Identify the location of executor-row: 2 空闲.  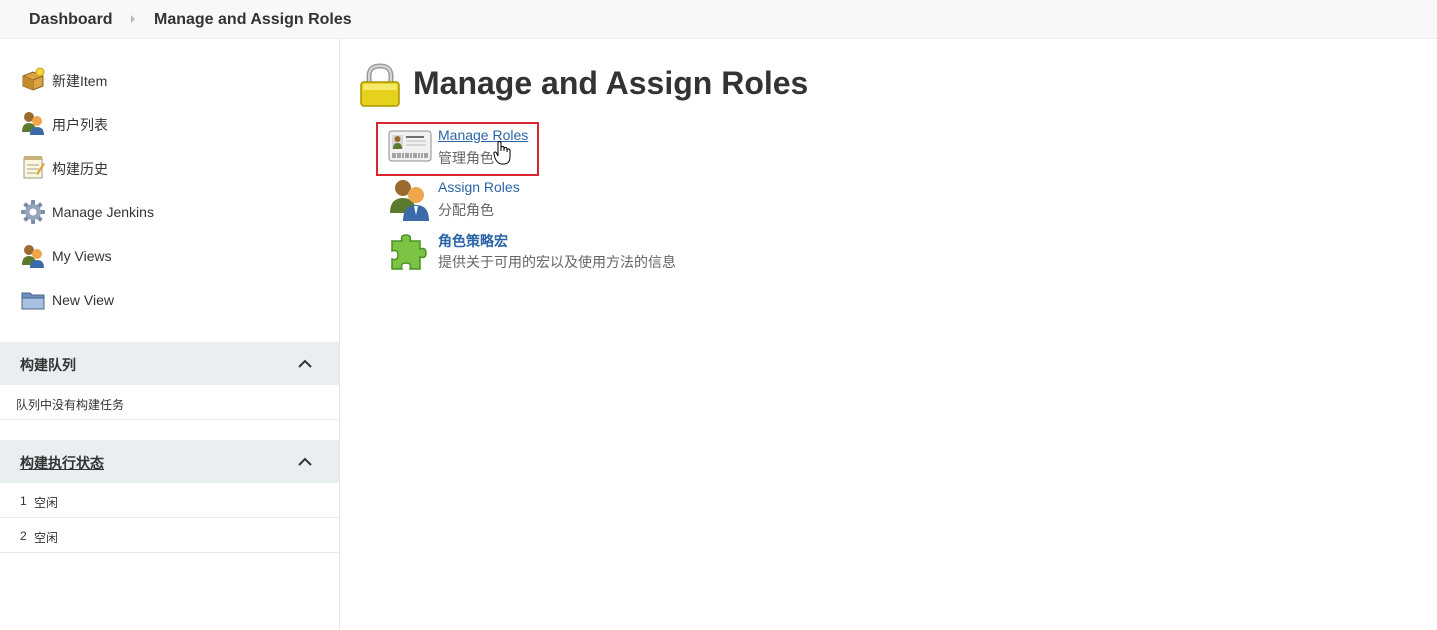
(169, 535).